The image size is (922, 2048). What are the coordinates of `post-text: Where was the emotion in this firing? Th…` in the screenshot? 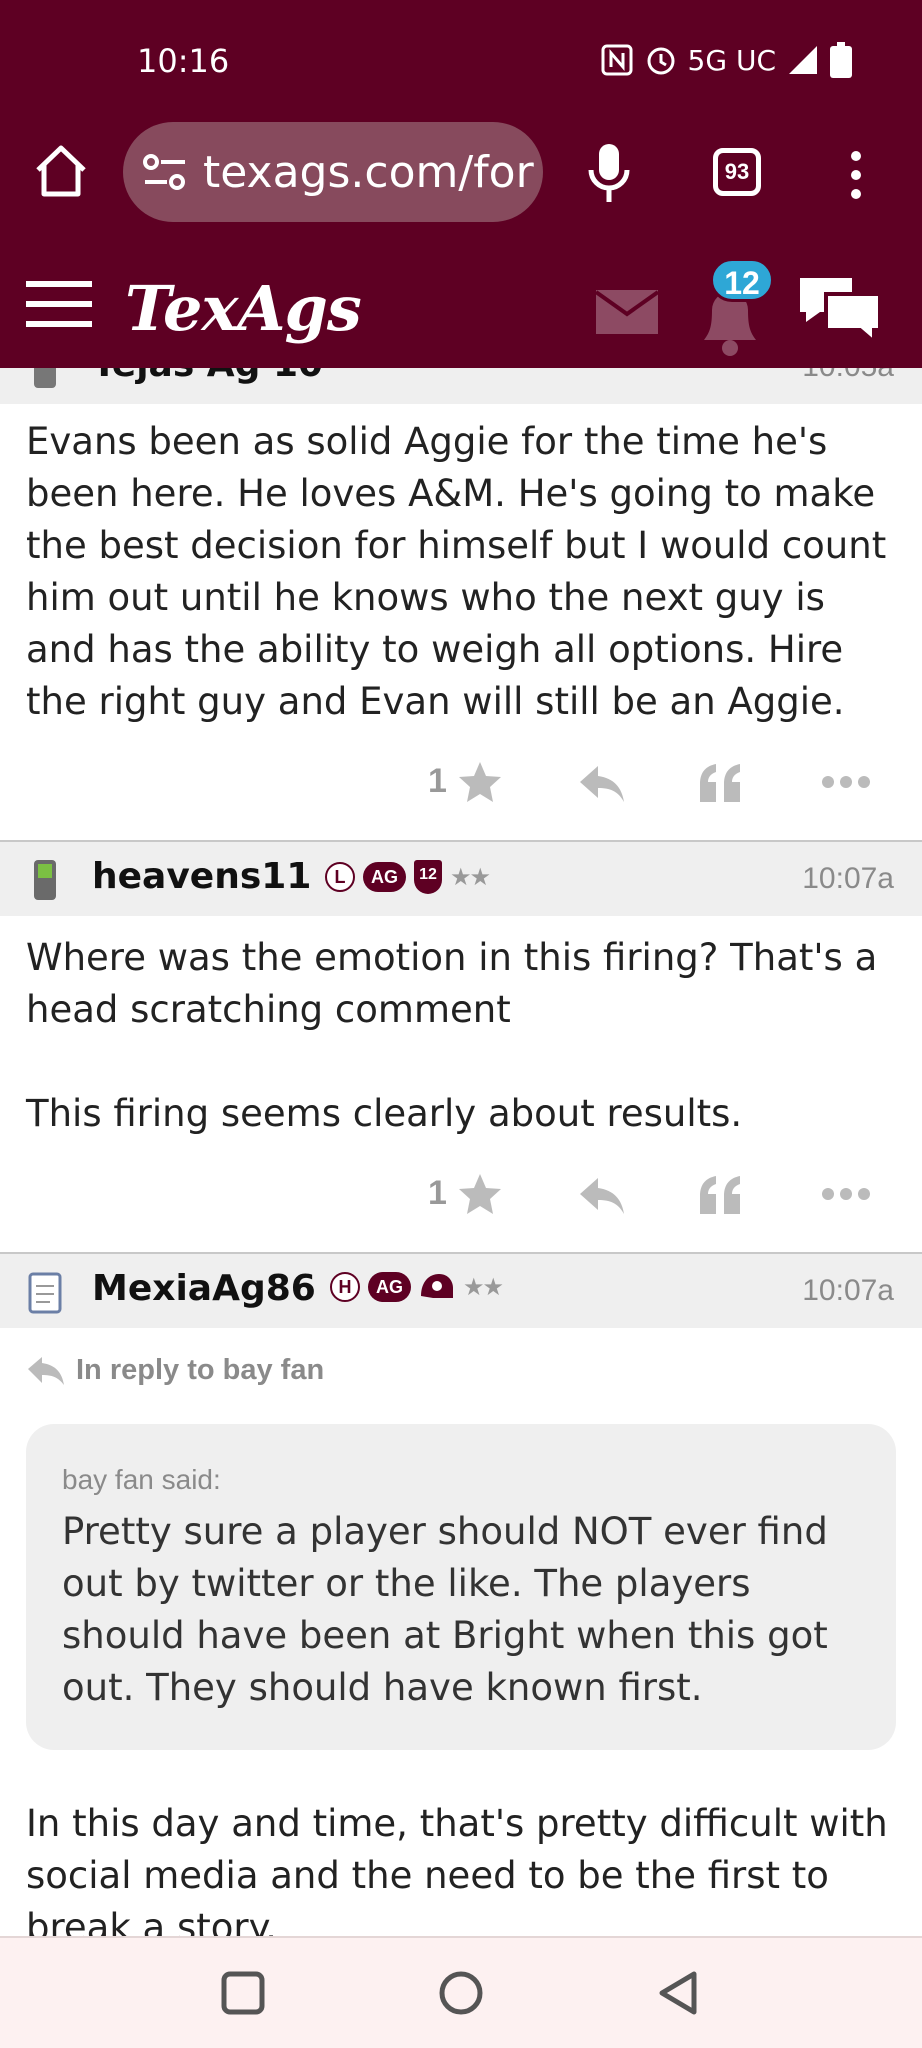 It's located at (452, 983).